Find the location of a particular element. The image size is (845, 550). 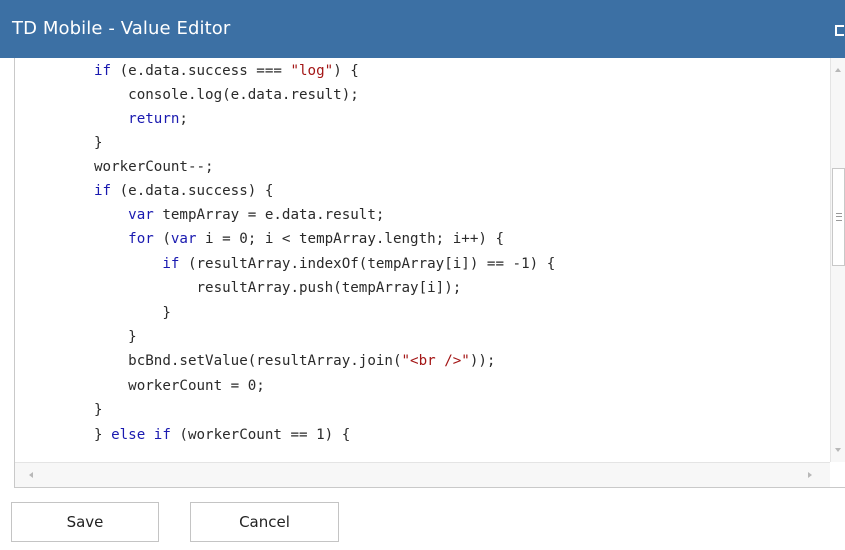

code-keyword: for is located at coordinates (141, 239).